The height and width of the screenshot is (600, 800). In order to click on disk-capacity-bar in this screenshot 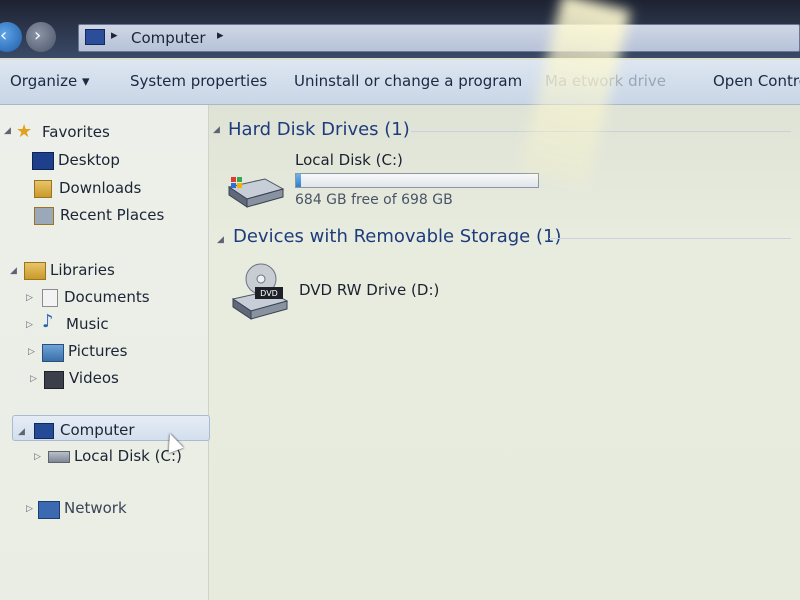, I will do `click(417, 180)`.